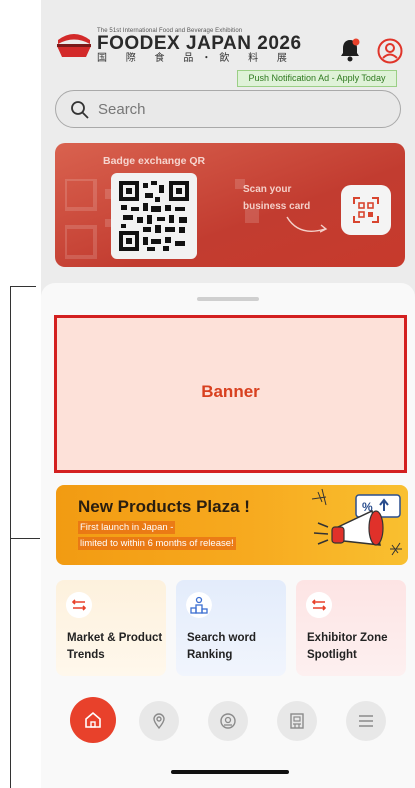 Image resolution: width=415 pixels, height=788 pixels. I want to click on chat-search-icon, so click(228, 721).